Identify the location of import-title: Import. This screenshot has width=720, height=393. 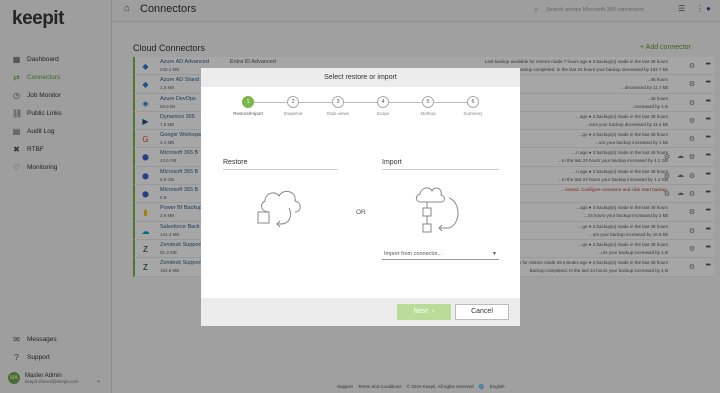
(392, 162).